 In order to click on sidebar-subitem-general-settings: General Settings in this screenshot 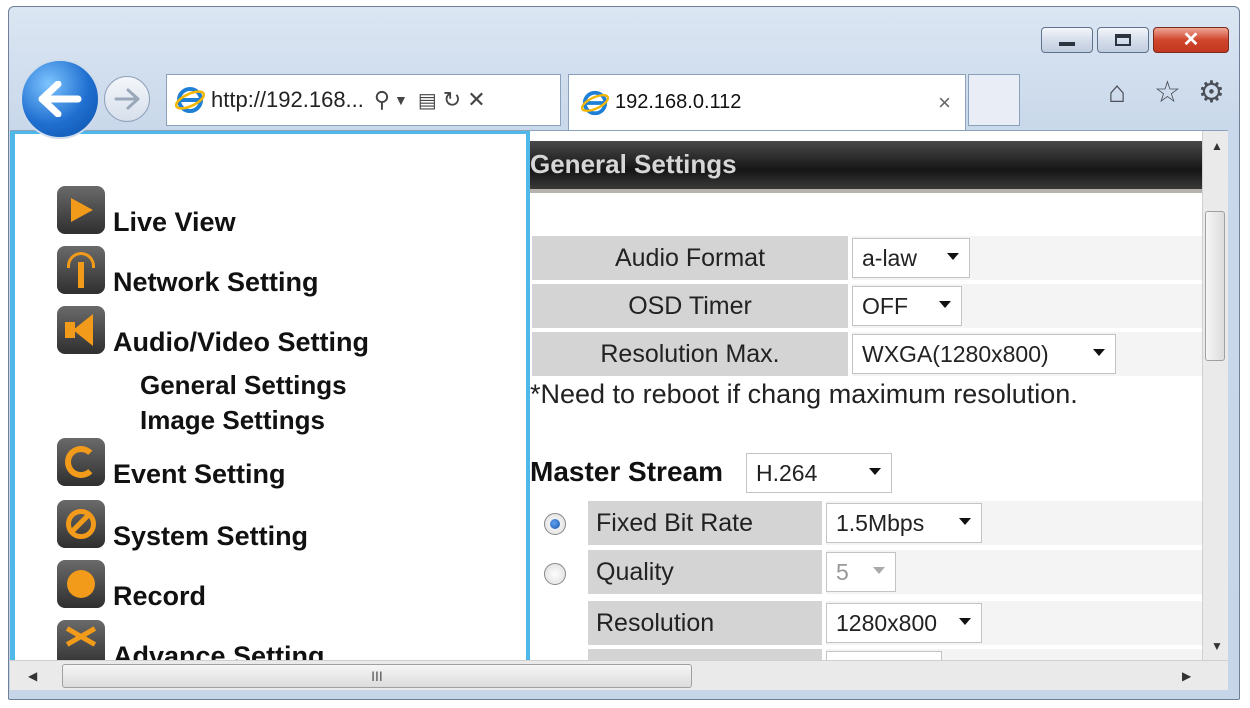, I will do `click(243, 385)`.